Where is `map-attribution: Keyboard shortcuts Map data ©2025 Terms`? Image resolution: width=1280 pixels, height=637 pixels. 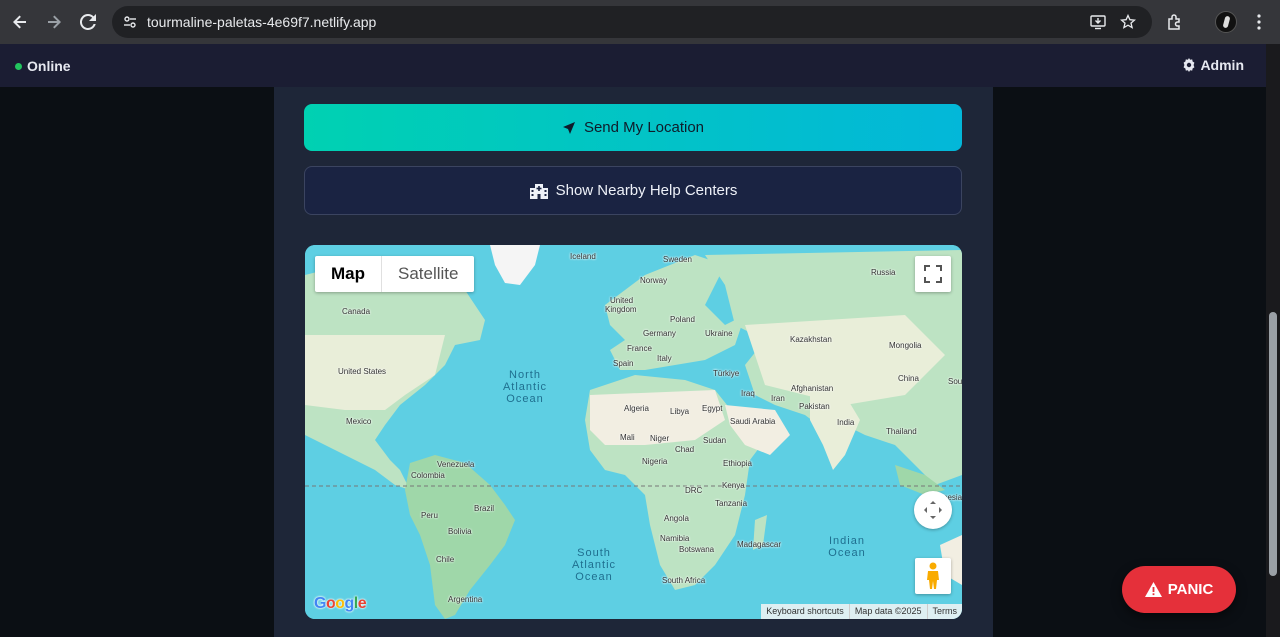
map-attribution: Keyboard shortcuts Map data ©2025 Terms is located at coordinates (861, 611).